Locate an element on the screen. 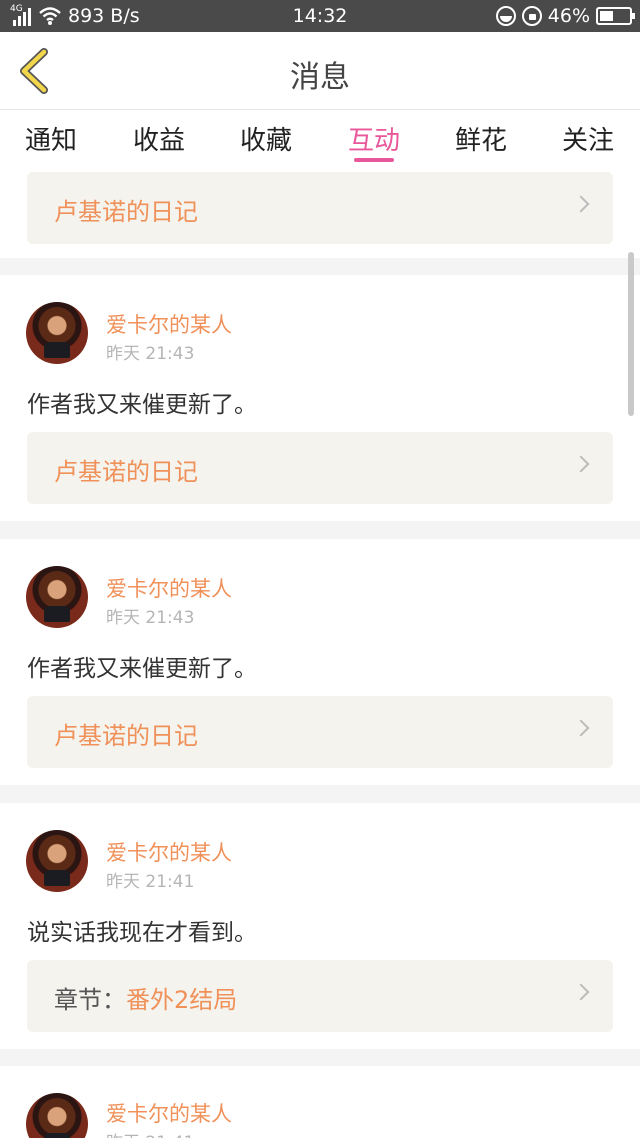  status-bar: 4G 893 B/s 14:32 46% is located at coordinates (320, 16).